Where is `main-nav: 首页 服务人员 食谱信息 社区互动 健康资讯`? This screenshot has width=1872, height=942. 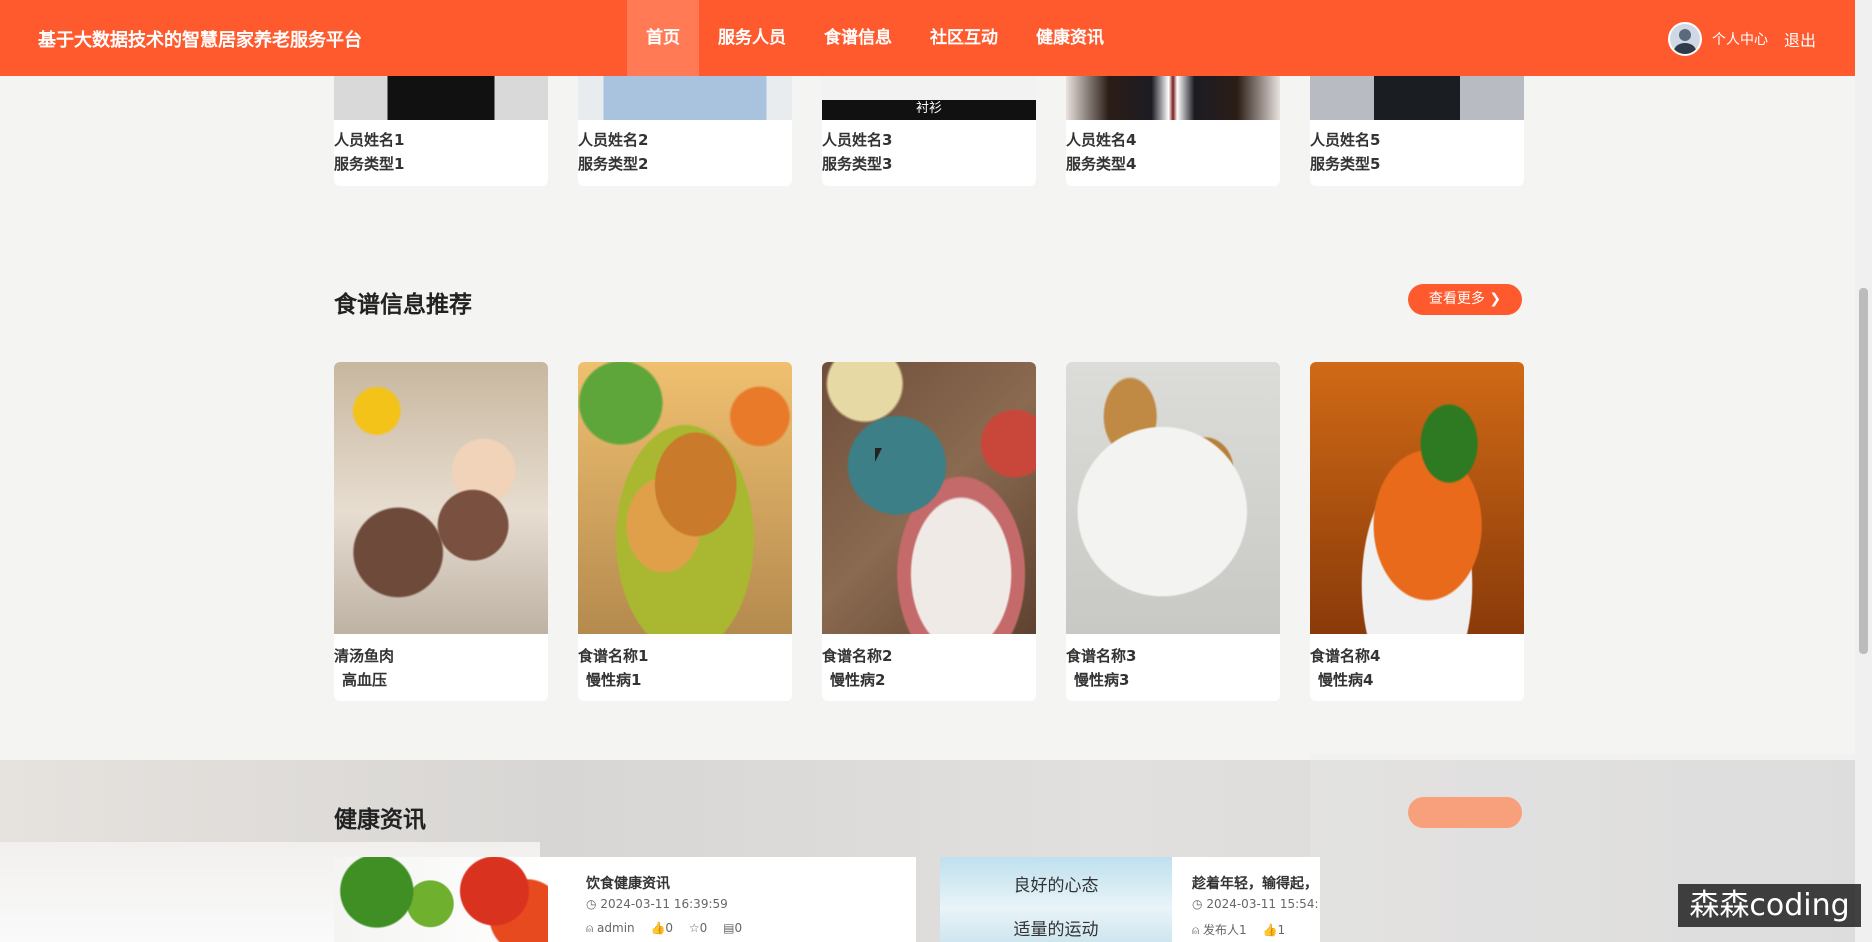
main-nav: 首页 服务人员 食谱信息 社区互动 健康资讯 is located at coordinates (875, 38).